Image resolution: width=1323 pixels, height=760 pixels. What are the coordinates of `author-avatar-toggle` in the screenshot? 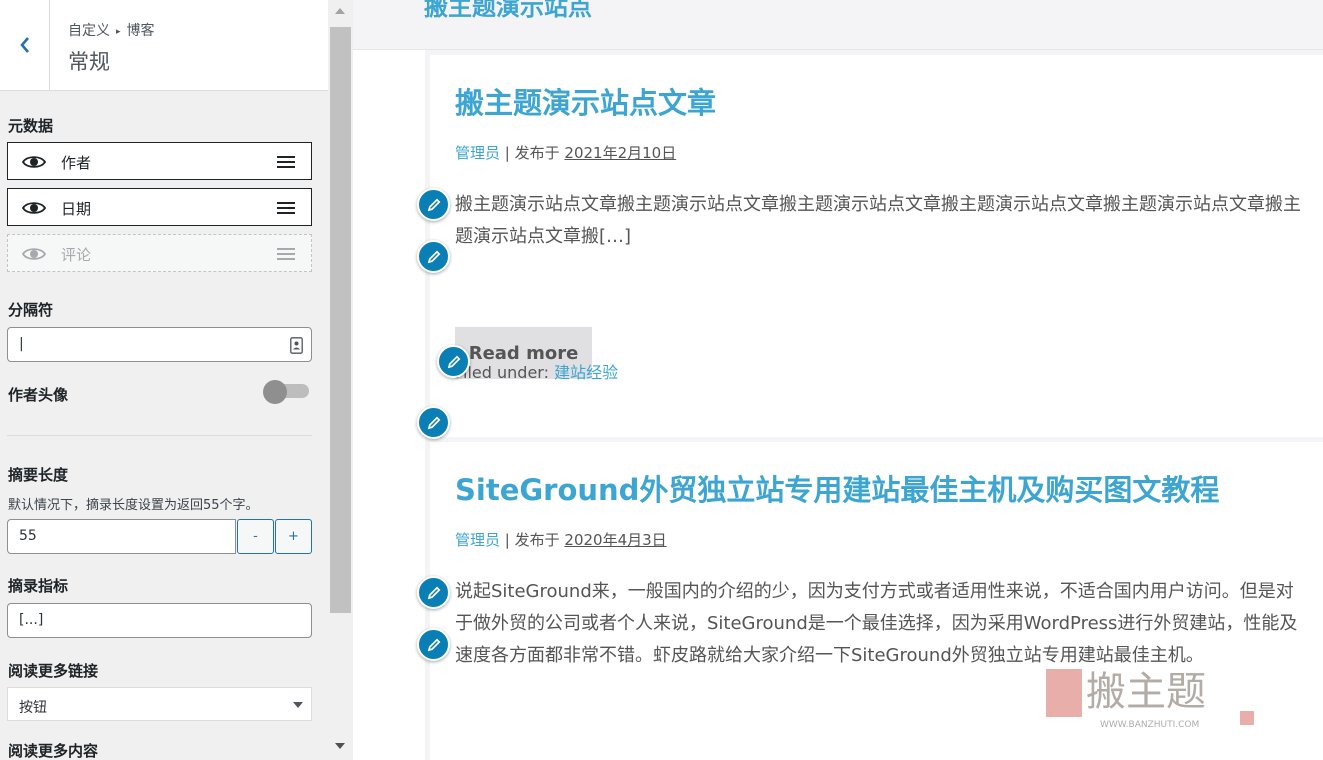 It's located at (286, 392).